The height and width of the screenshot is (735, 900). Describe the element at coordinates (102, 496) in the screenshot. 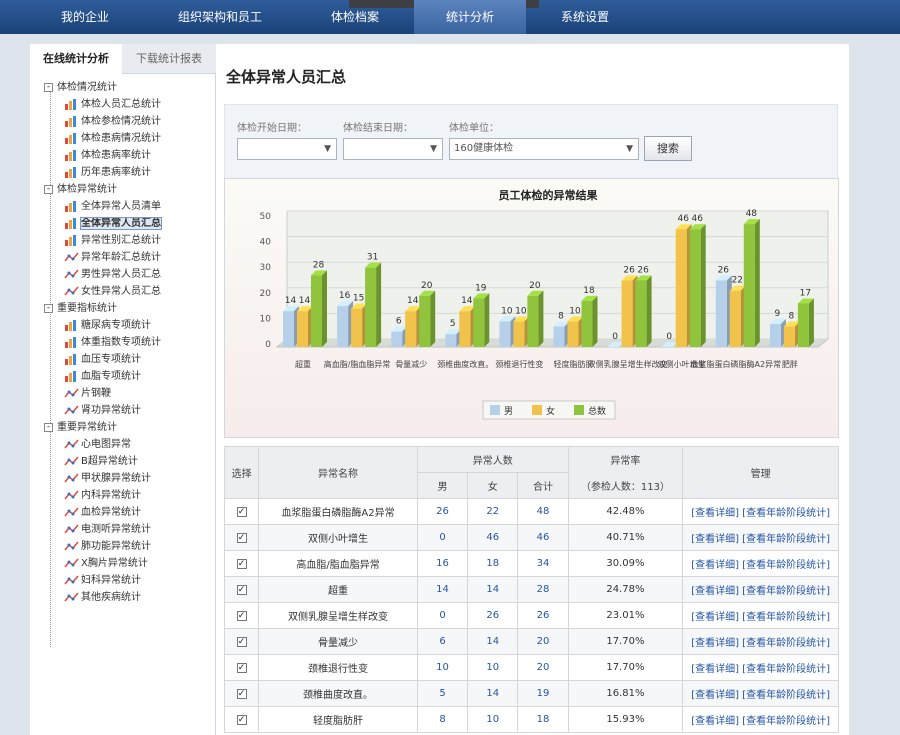

I see `sidebar-item: 内科异常统计` at that location.